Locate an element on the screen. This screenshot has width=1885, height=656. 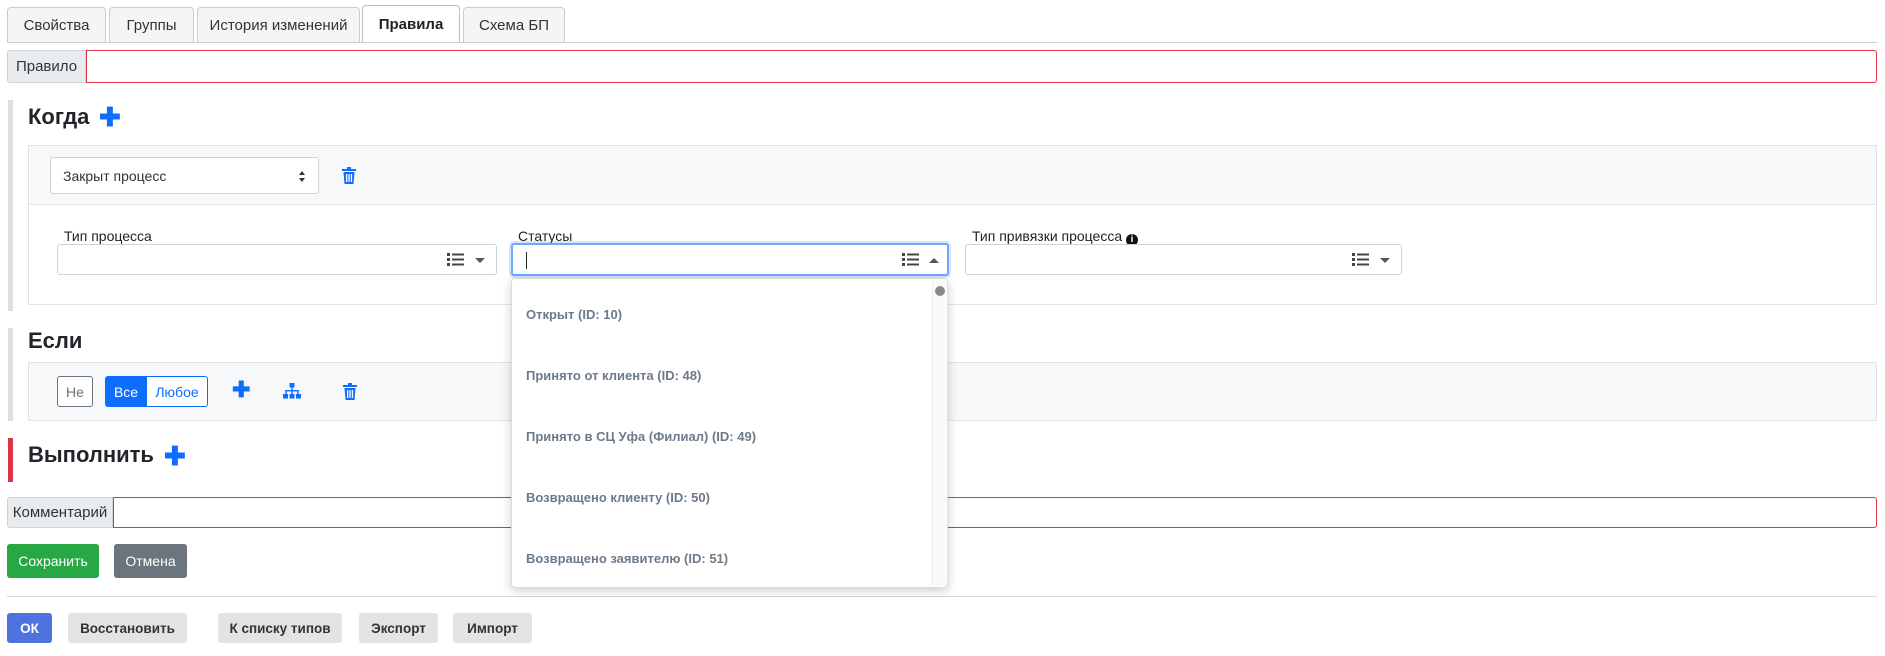
when-section-bar is located at coordinates (10, 205).